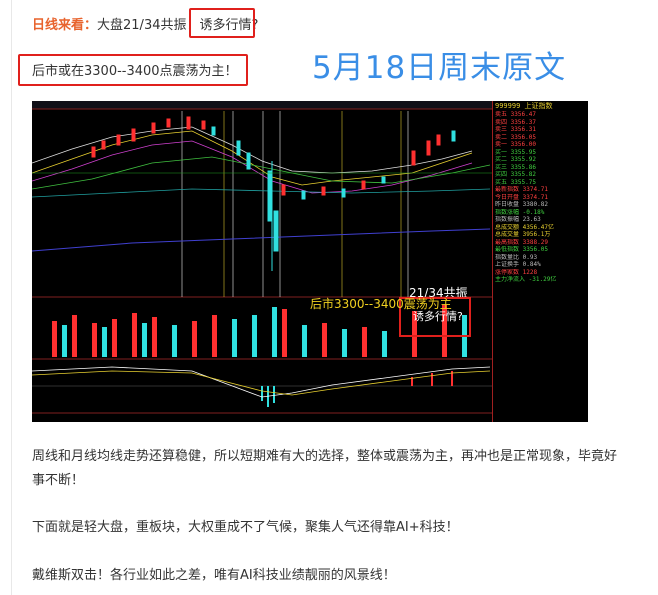 The image size is (658, 595). I want to click on content-left-border, so click(11, 297).